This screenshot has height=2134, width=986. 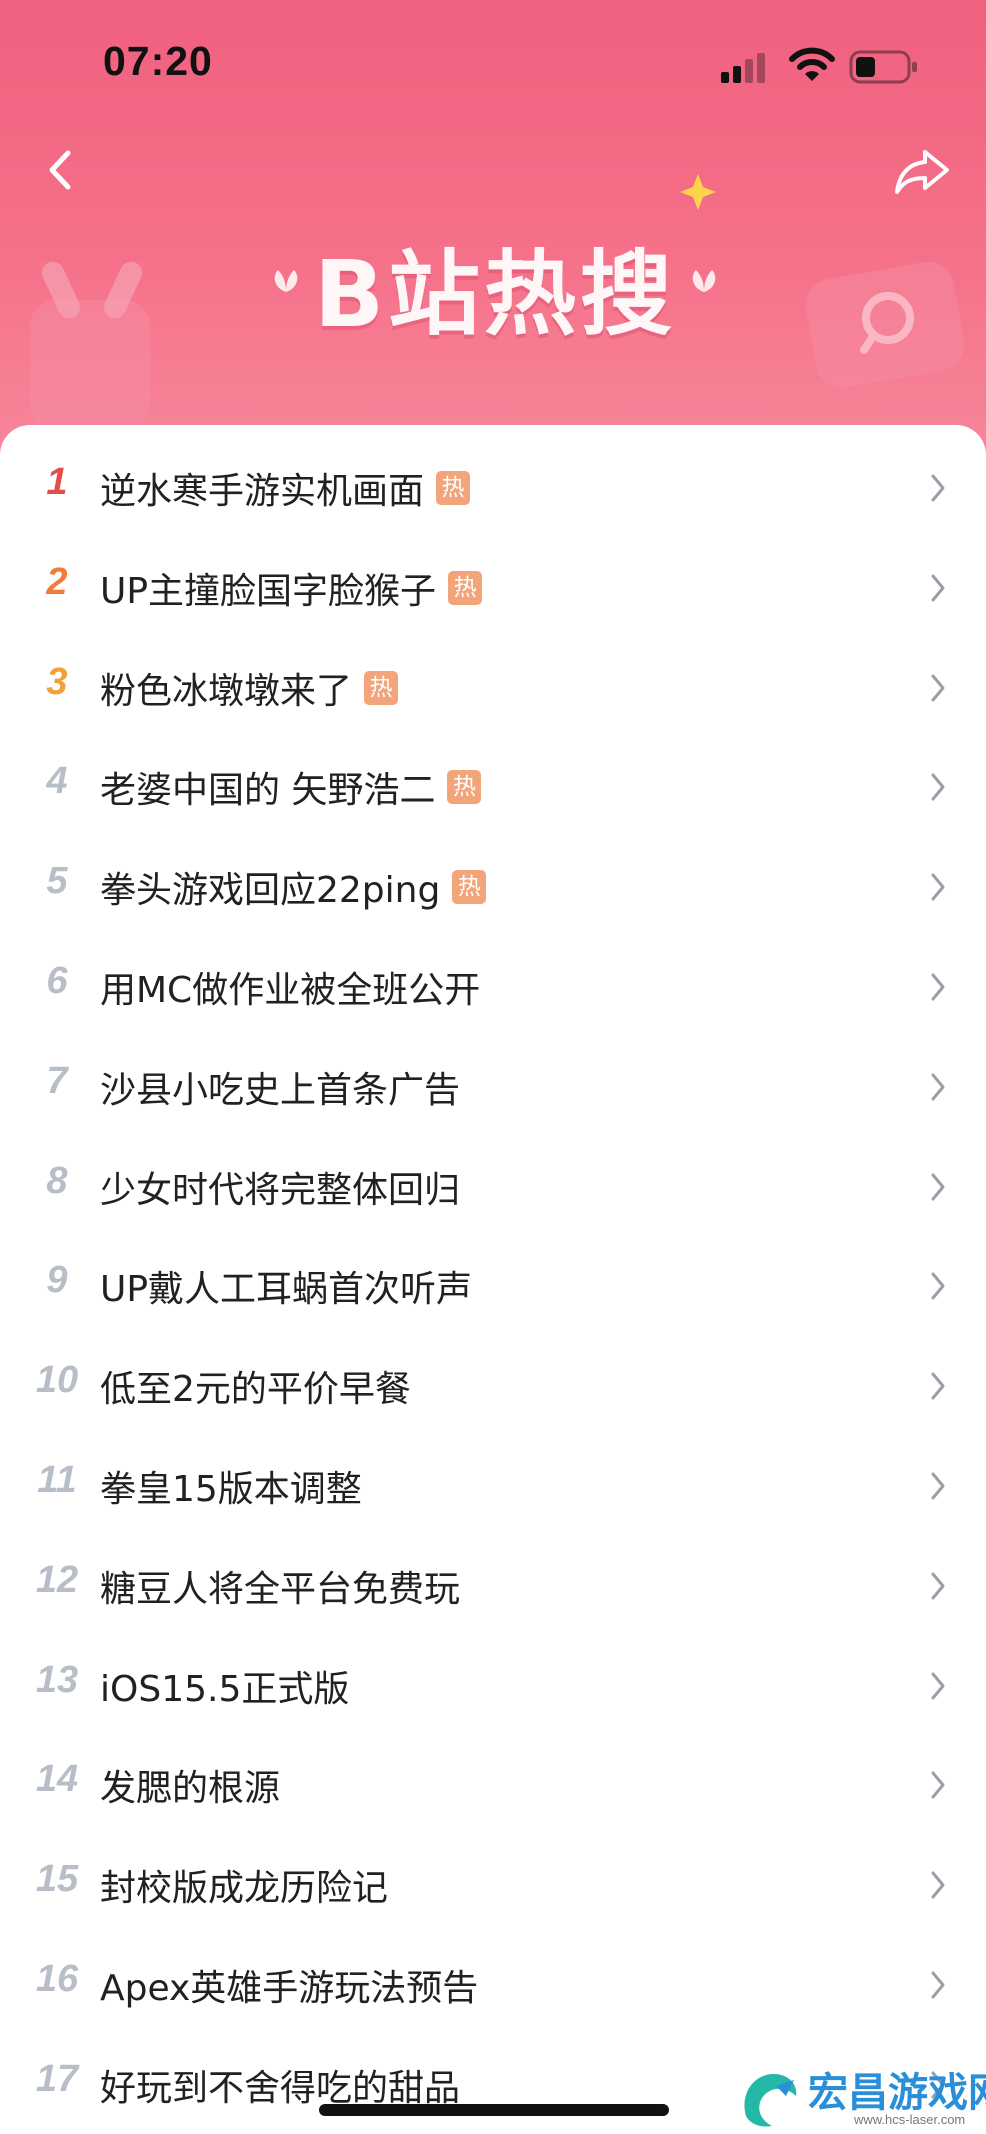 I want to click on rank-number: 9, so click(x=57, y=1280).